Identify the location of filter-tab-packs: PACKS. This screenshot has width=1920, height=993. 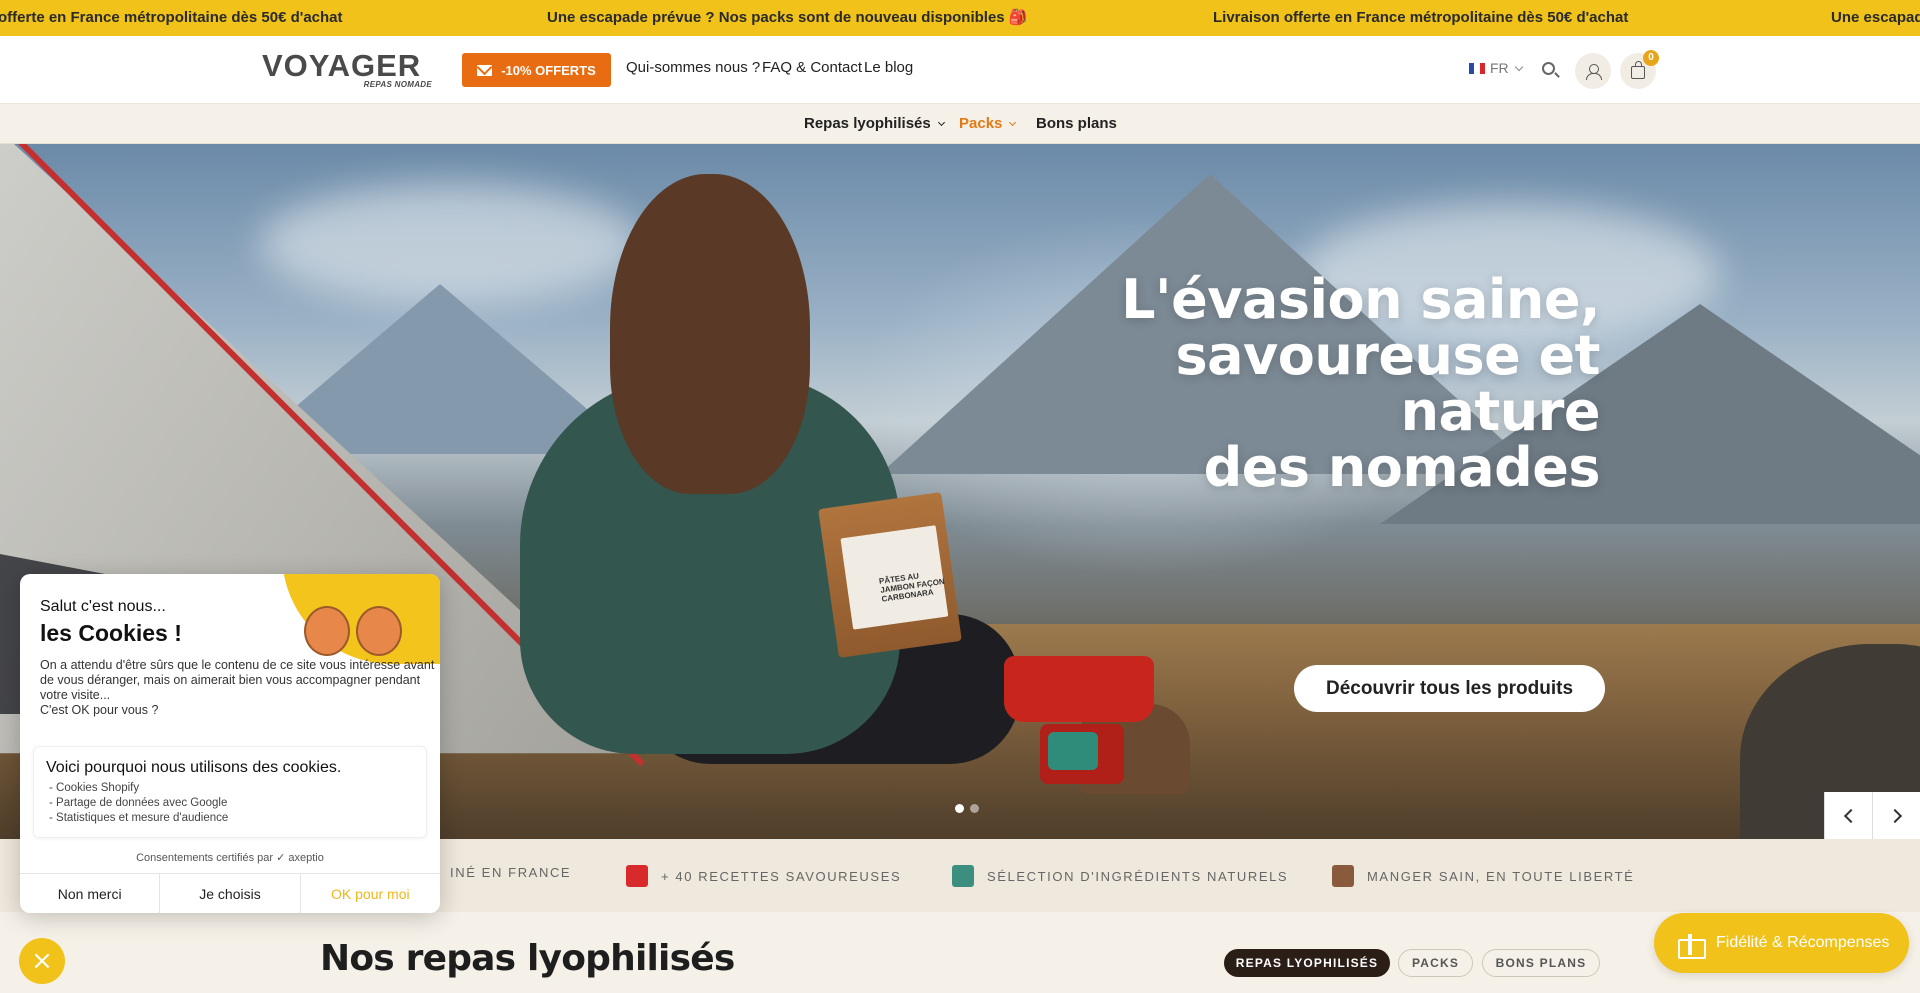
(1435, 963).